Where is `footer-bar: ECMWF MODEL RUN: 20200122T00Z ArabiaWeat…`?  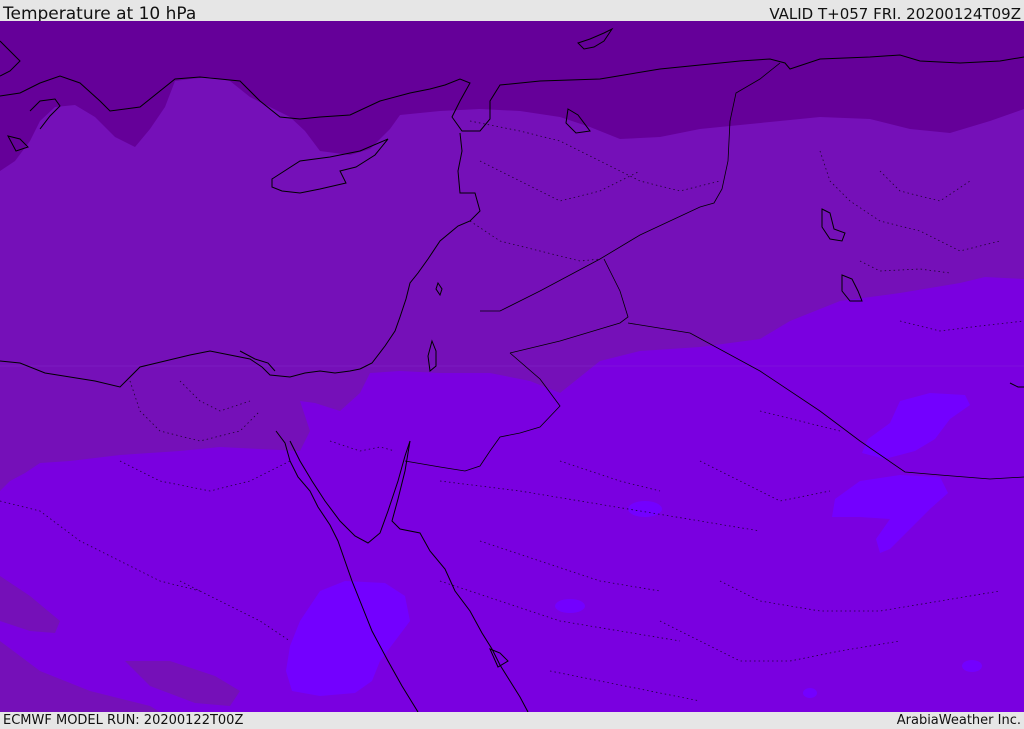 footer-bar: ECMWF MODEL RUN: 20200122T00Z ArabiaWeat… is located at coordinates (512, 720).